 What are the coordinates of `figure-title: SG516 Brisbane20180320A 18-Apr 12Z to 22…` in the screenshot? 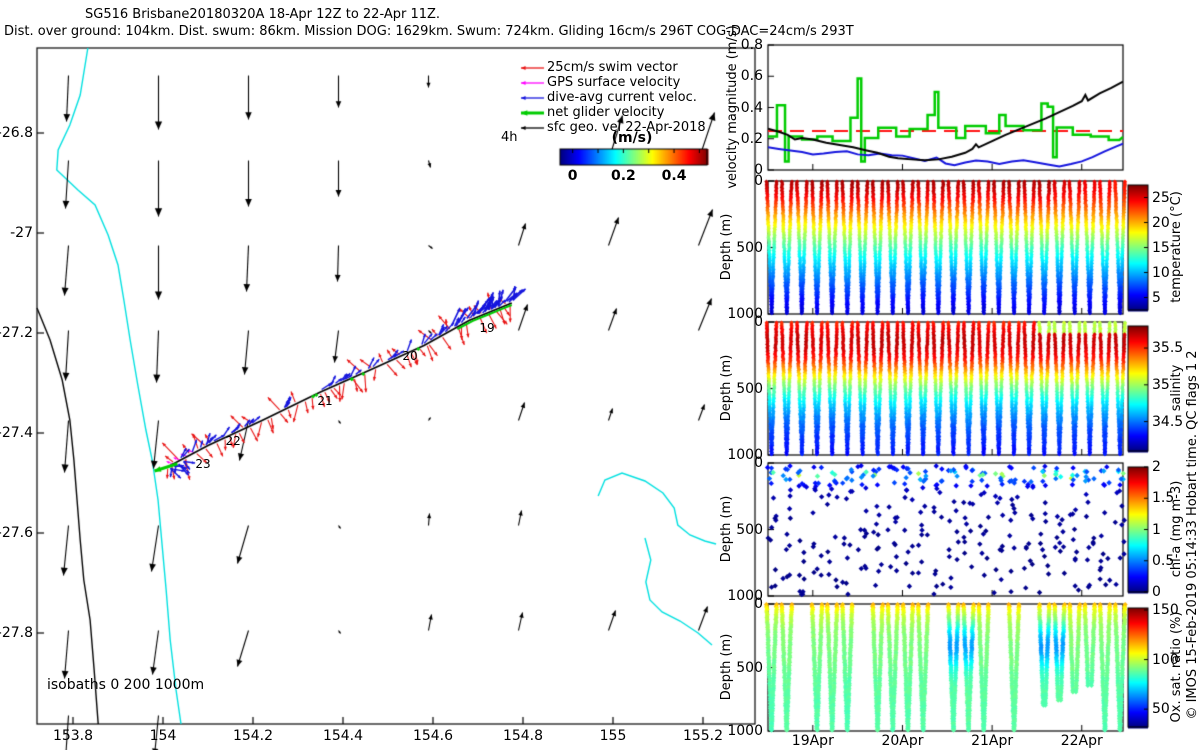 It's located at (263, 14).